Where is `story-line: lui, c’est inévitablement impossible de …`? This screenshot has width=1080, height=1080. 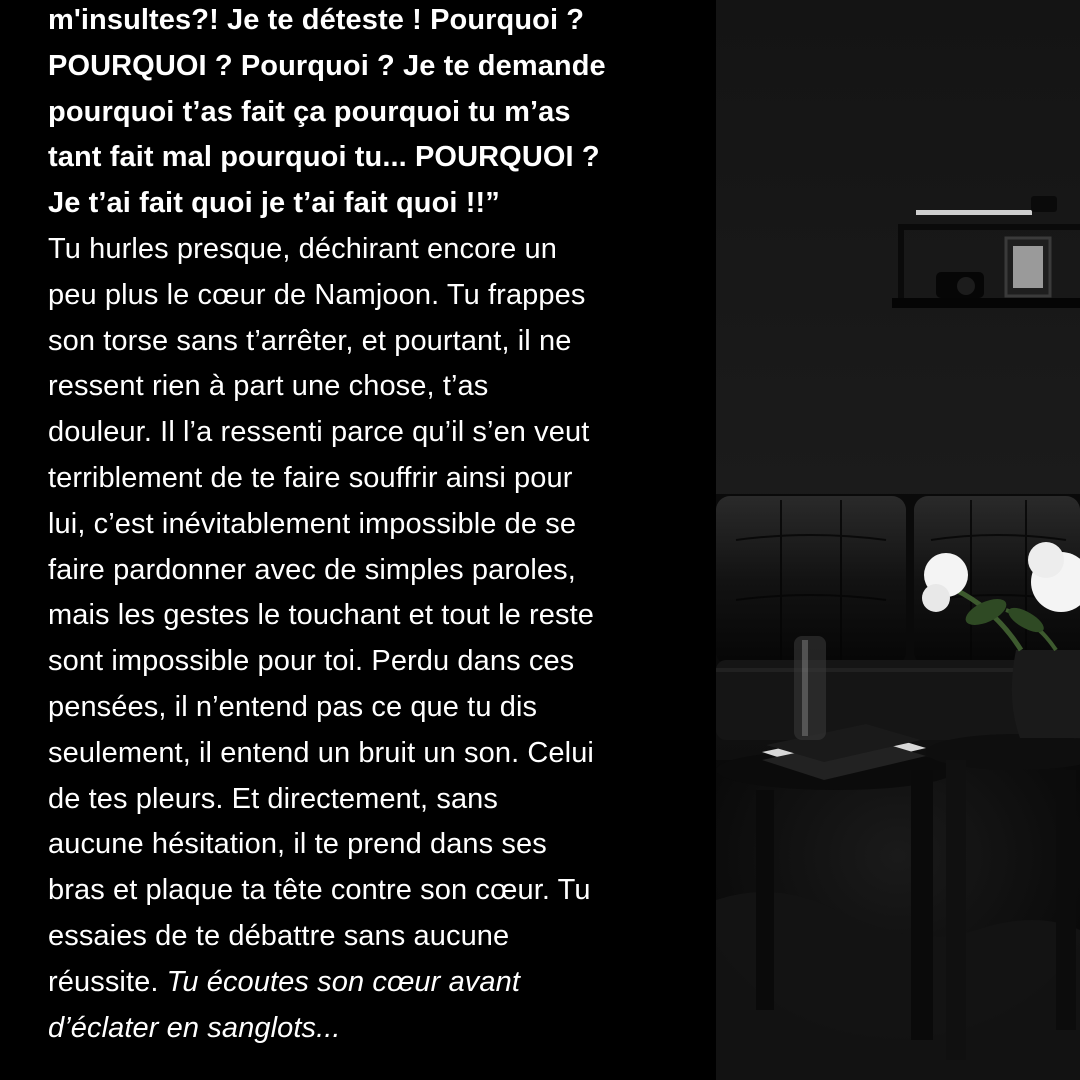
story-line: lui, c’est inévitablement impossible de … is located at coordinates (312, 523).